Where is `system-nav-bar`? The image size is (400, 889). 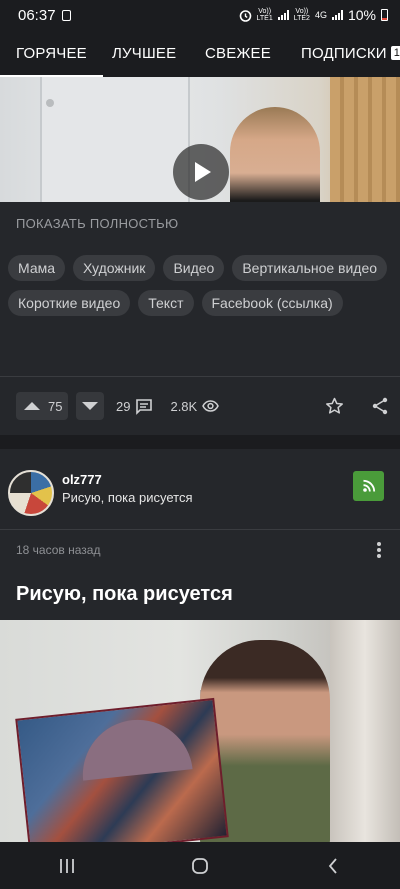
system-nav-bar is located at coordinates (200, 865).